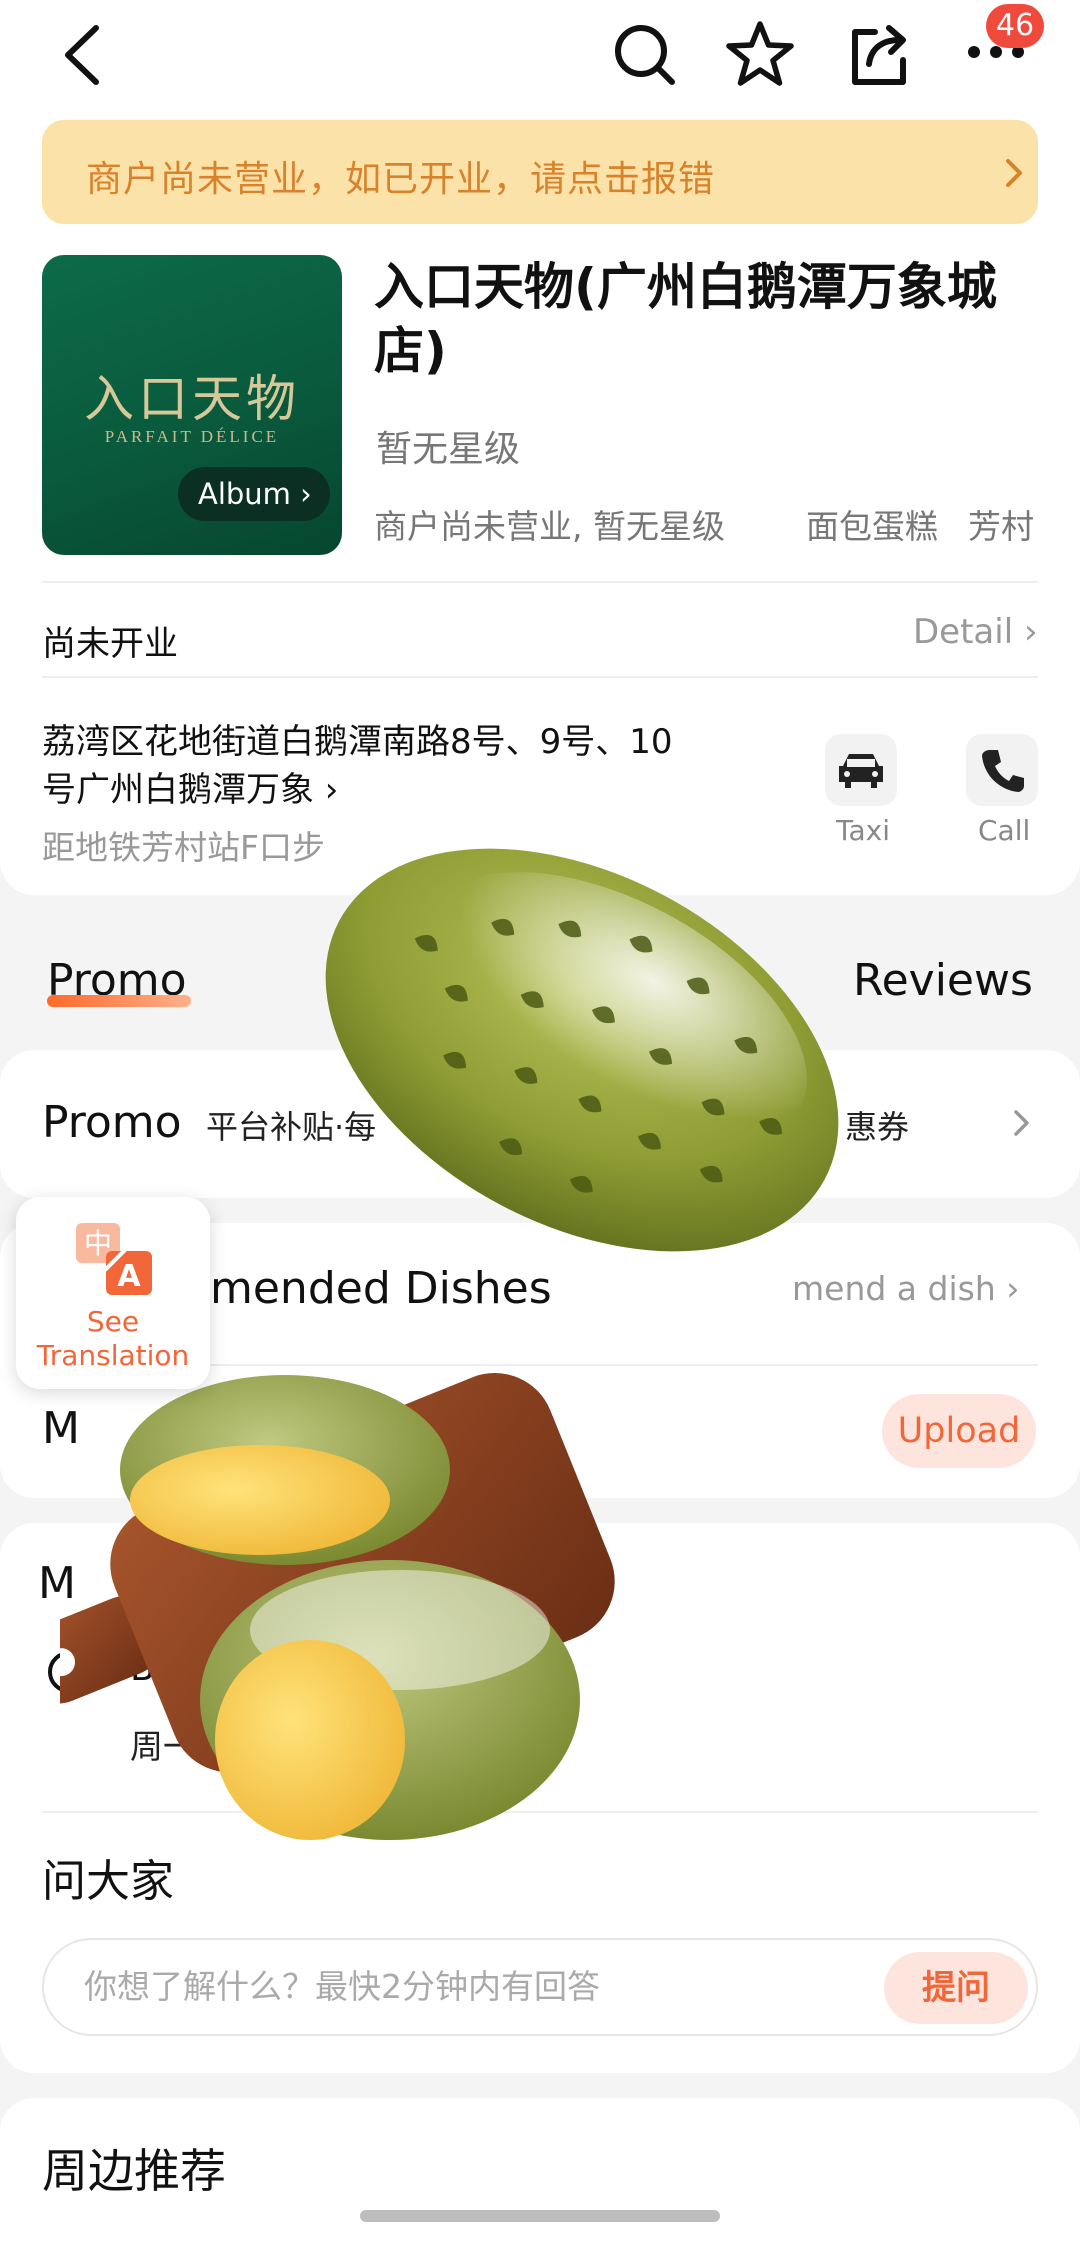  Describe the element at coordinates (69, 1672) in the screenshot. I see `clock-icon` at that location.